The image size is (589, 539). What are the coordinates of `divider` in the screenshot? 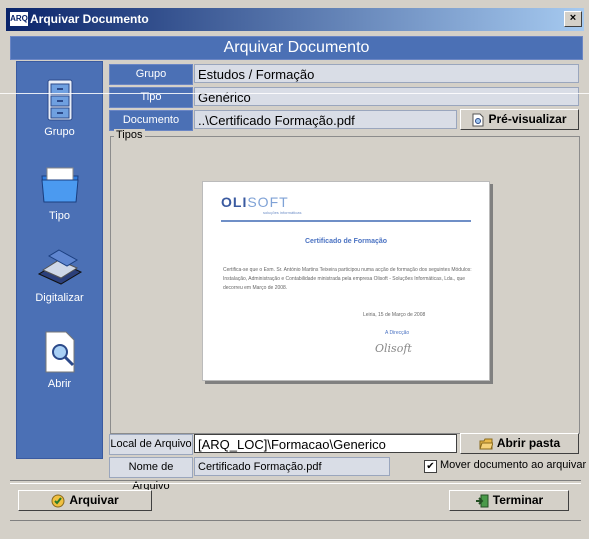 It's located at (294, 93).